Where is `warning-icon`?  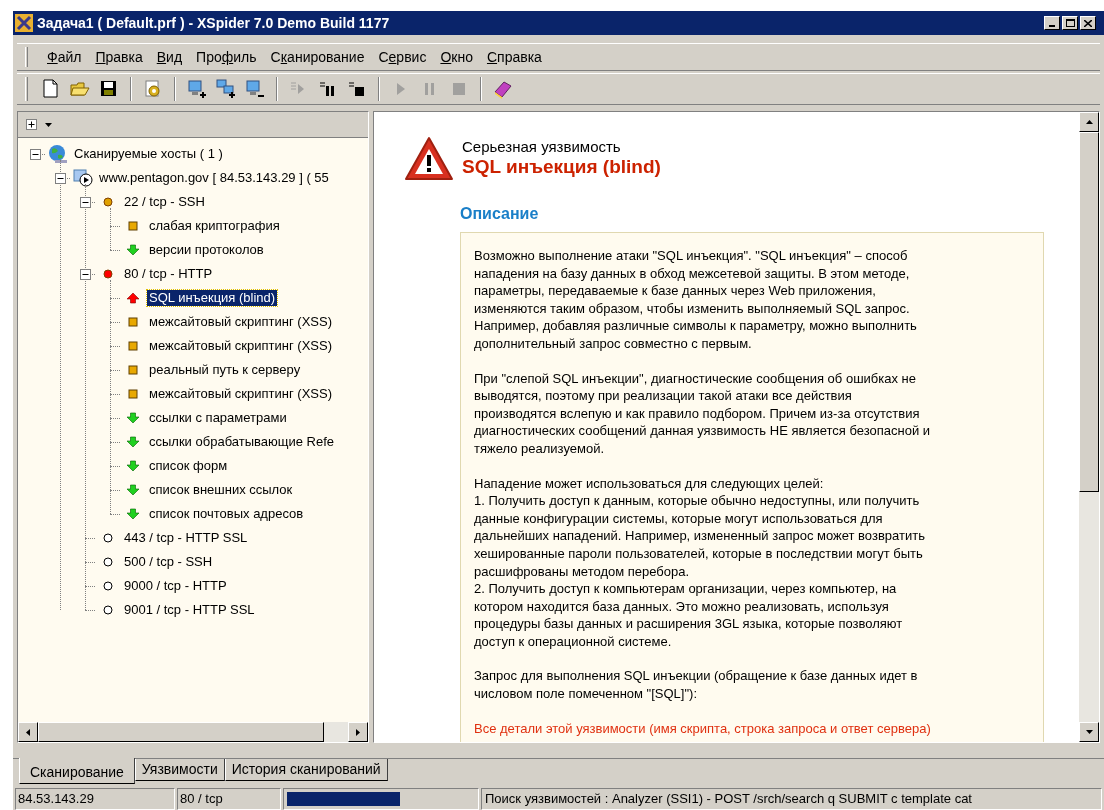 warning-icon is located at coordinates (429, 159).